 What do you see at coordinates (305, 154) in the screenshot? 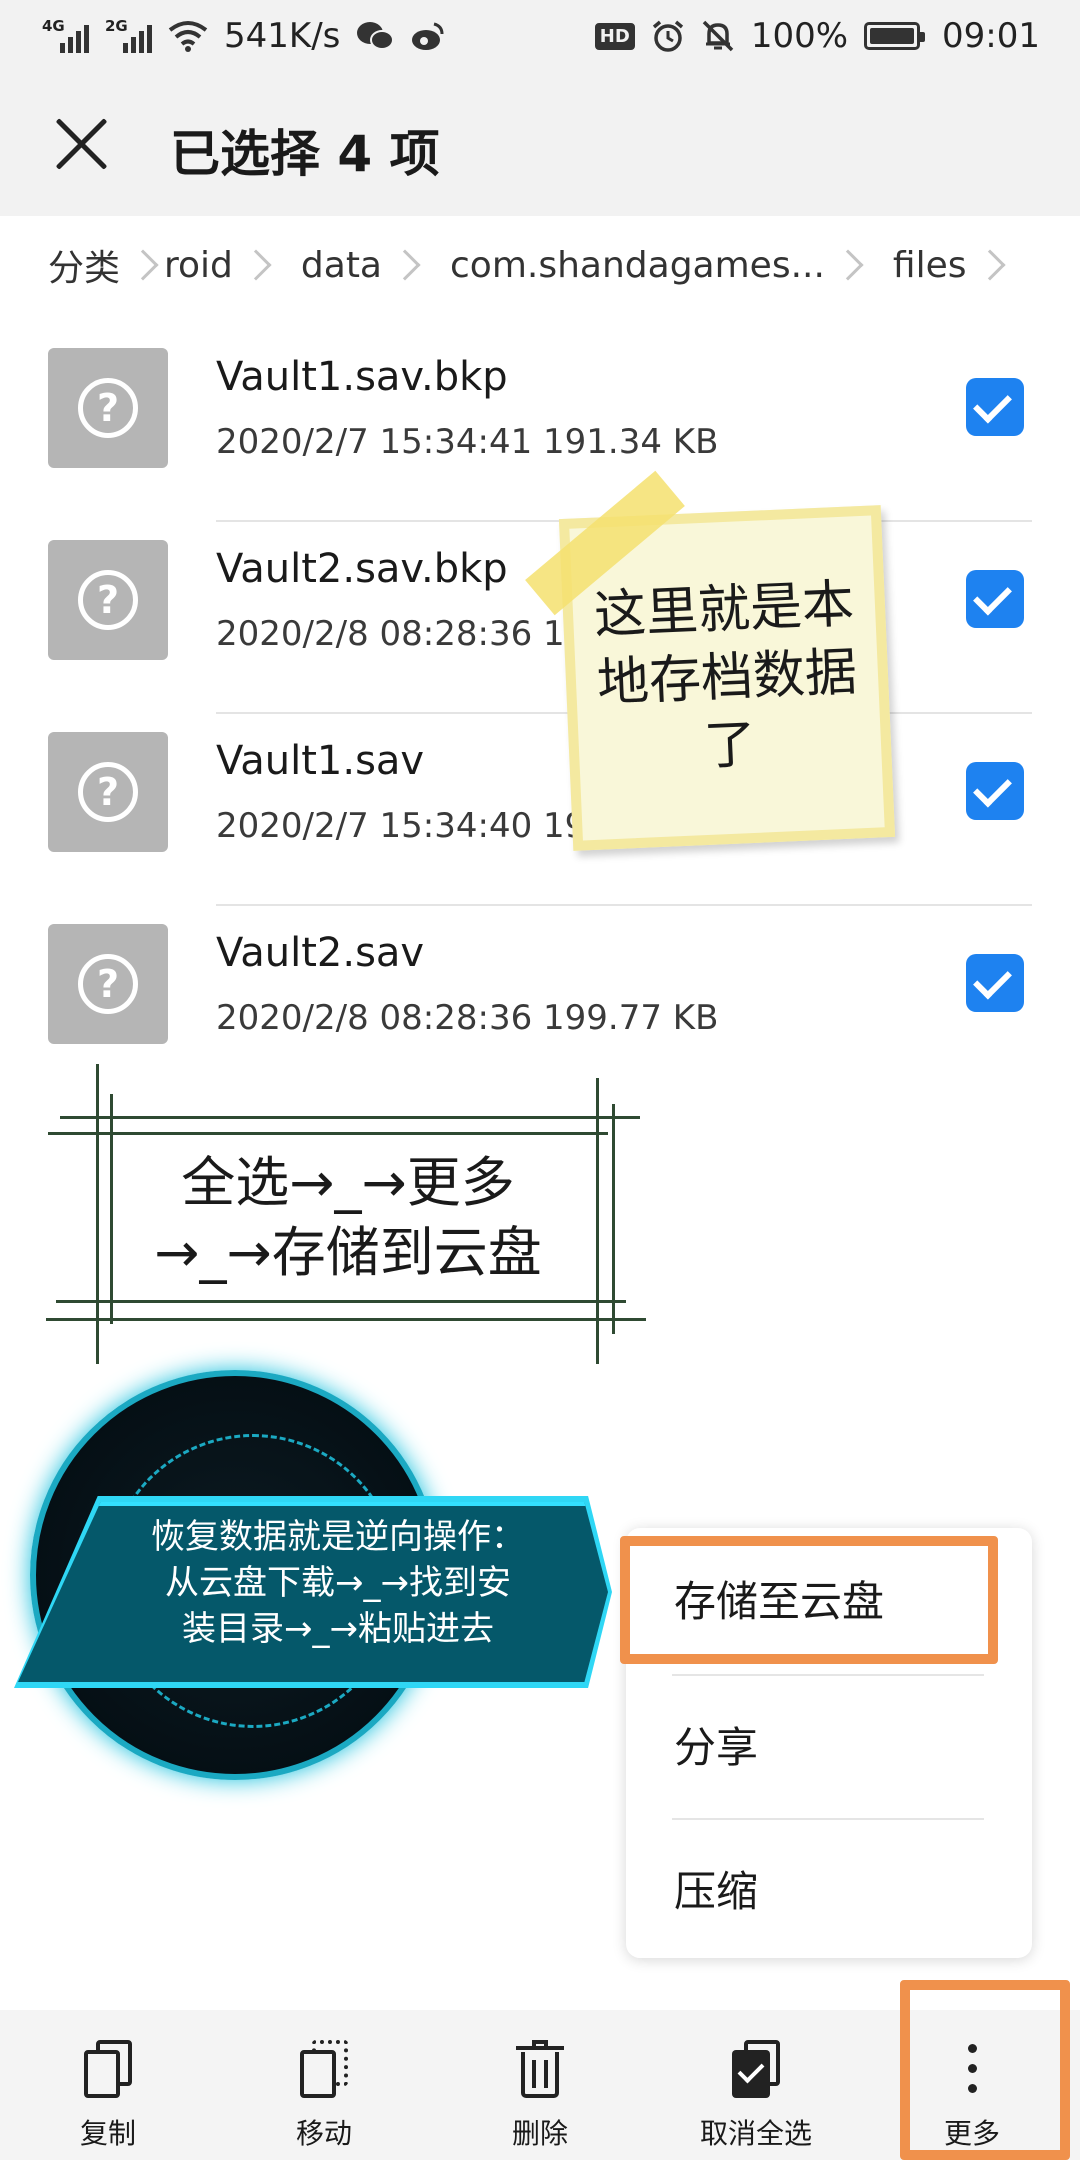
I see `page-title: 已选择 4 项` at bounding box center [305, 154].